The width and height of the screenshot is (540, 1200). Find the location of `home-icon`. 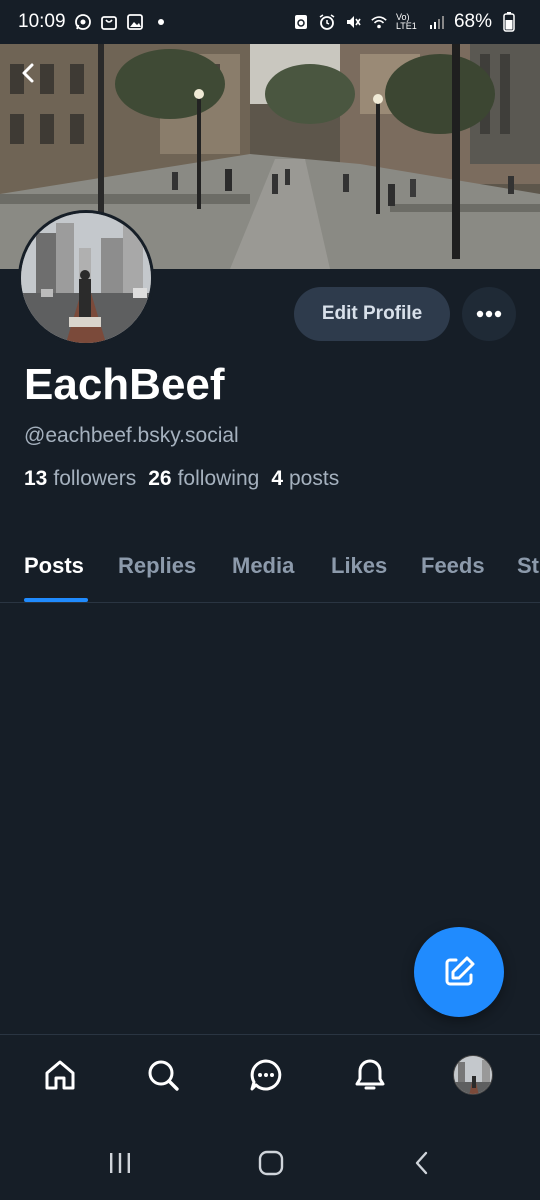

home-icon is located at coordinates (60, 1075).